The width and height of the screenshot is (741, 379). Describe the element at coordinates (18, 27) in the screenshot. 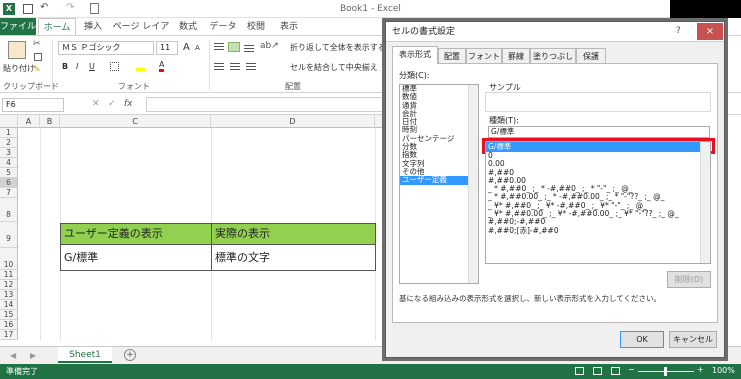

I see `tab-file: ファイル` at that location.